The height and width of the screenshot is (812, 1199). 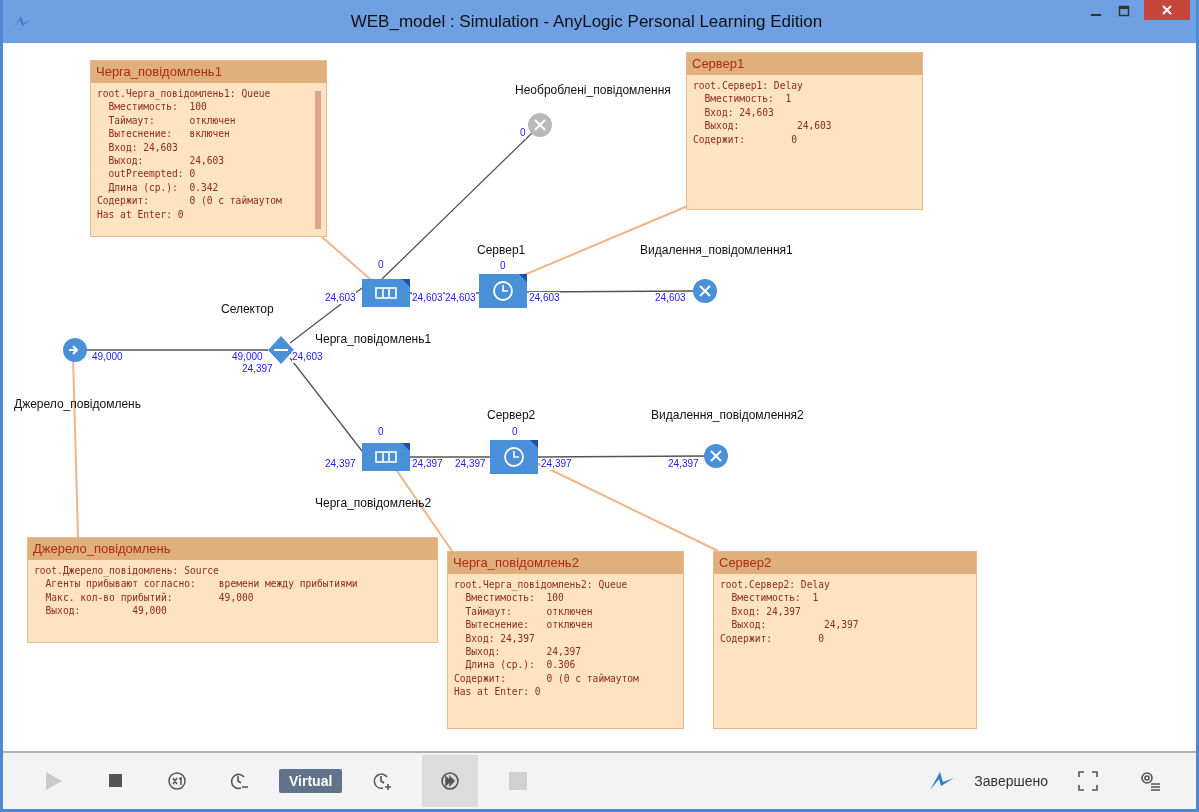 What do you see at coordinates (520, 665) in the screenshot?
I see `inspect-line: Длина (ср.): 0.306` at bounding box center [520, 665].